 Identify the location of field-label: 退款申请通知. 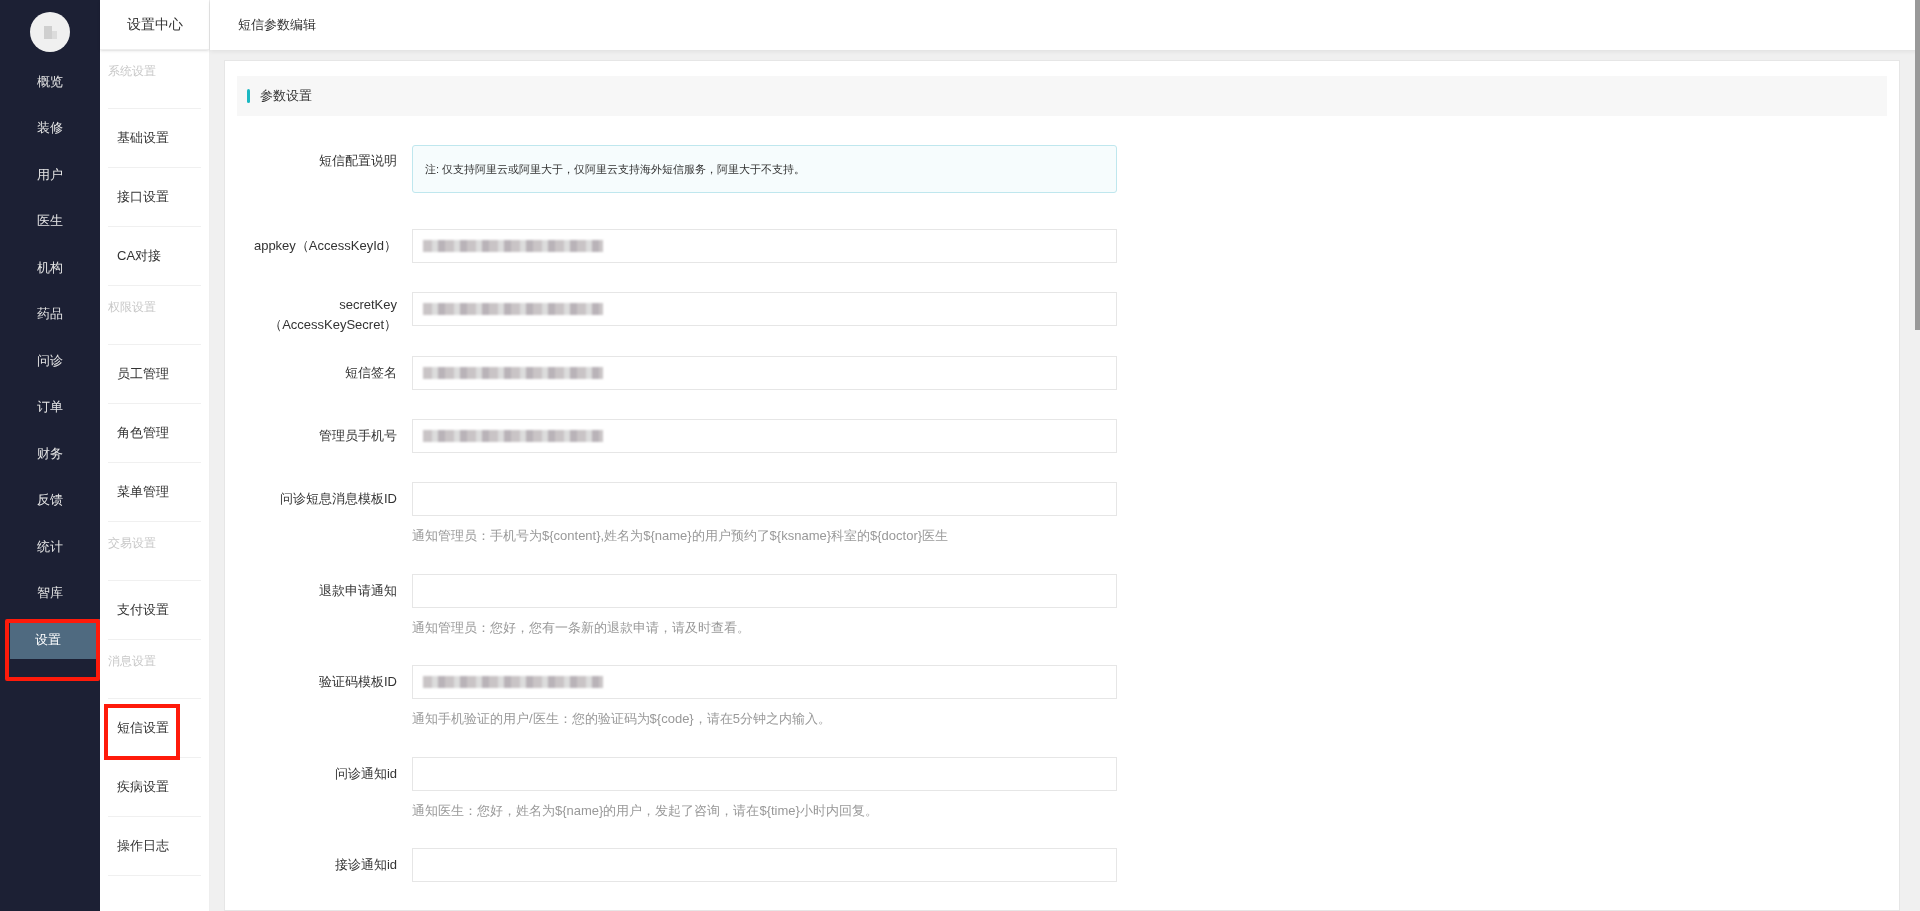
(357, 590).